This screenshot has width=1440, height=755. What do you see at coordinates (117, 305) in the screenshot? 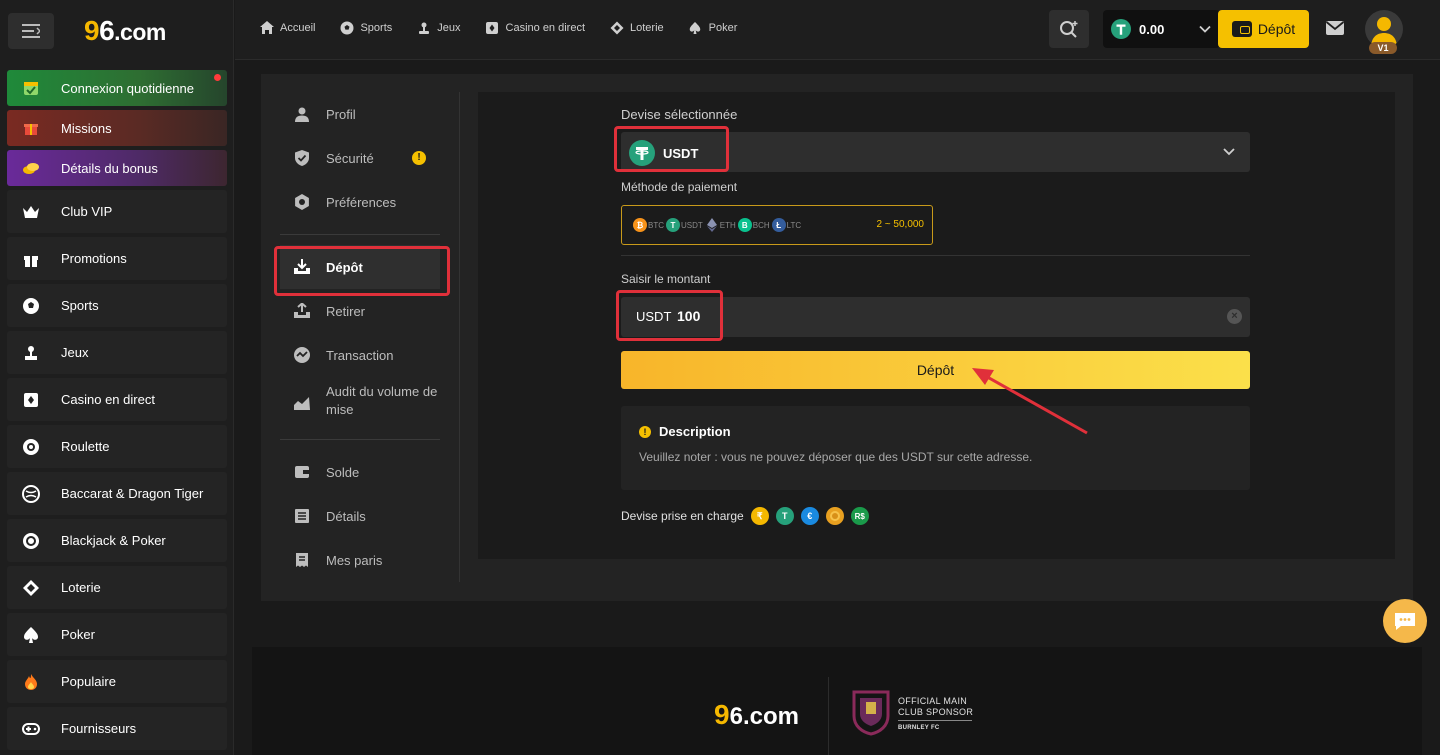
I see `sidebar-item-sports: Sports` at bounding box center [117, 305].